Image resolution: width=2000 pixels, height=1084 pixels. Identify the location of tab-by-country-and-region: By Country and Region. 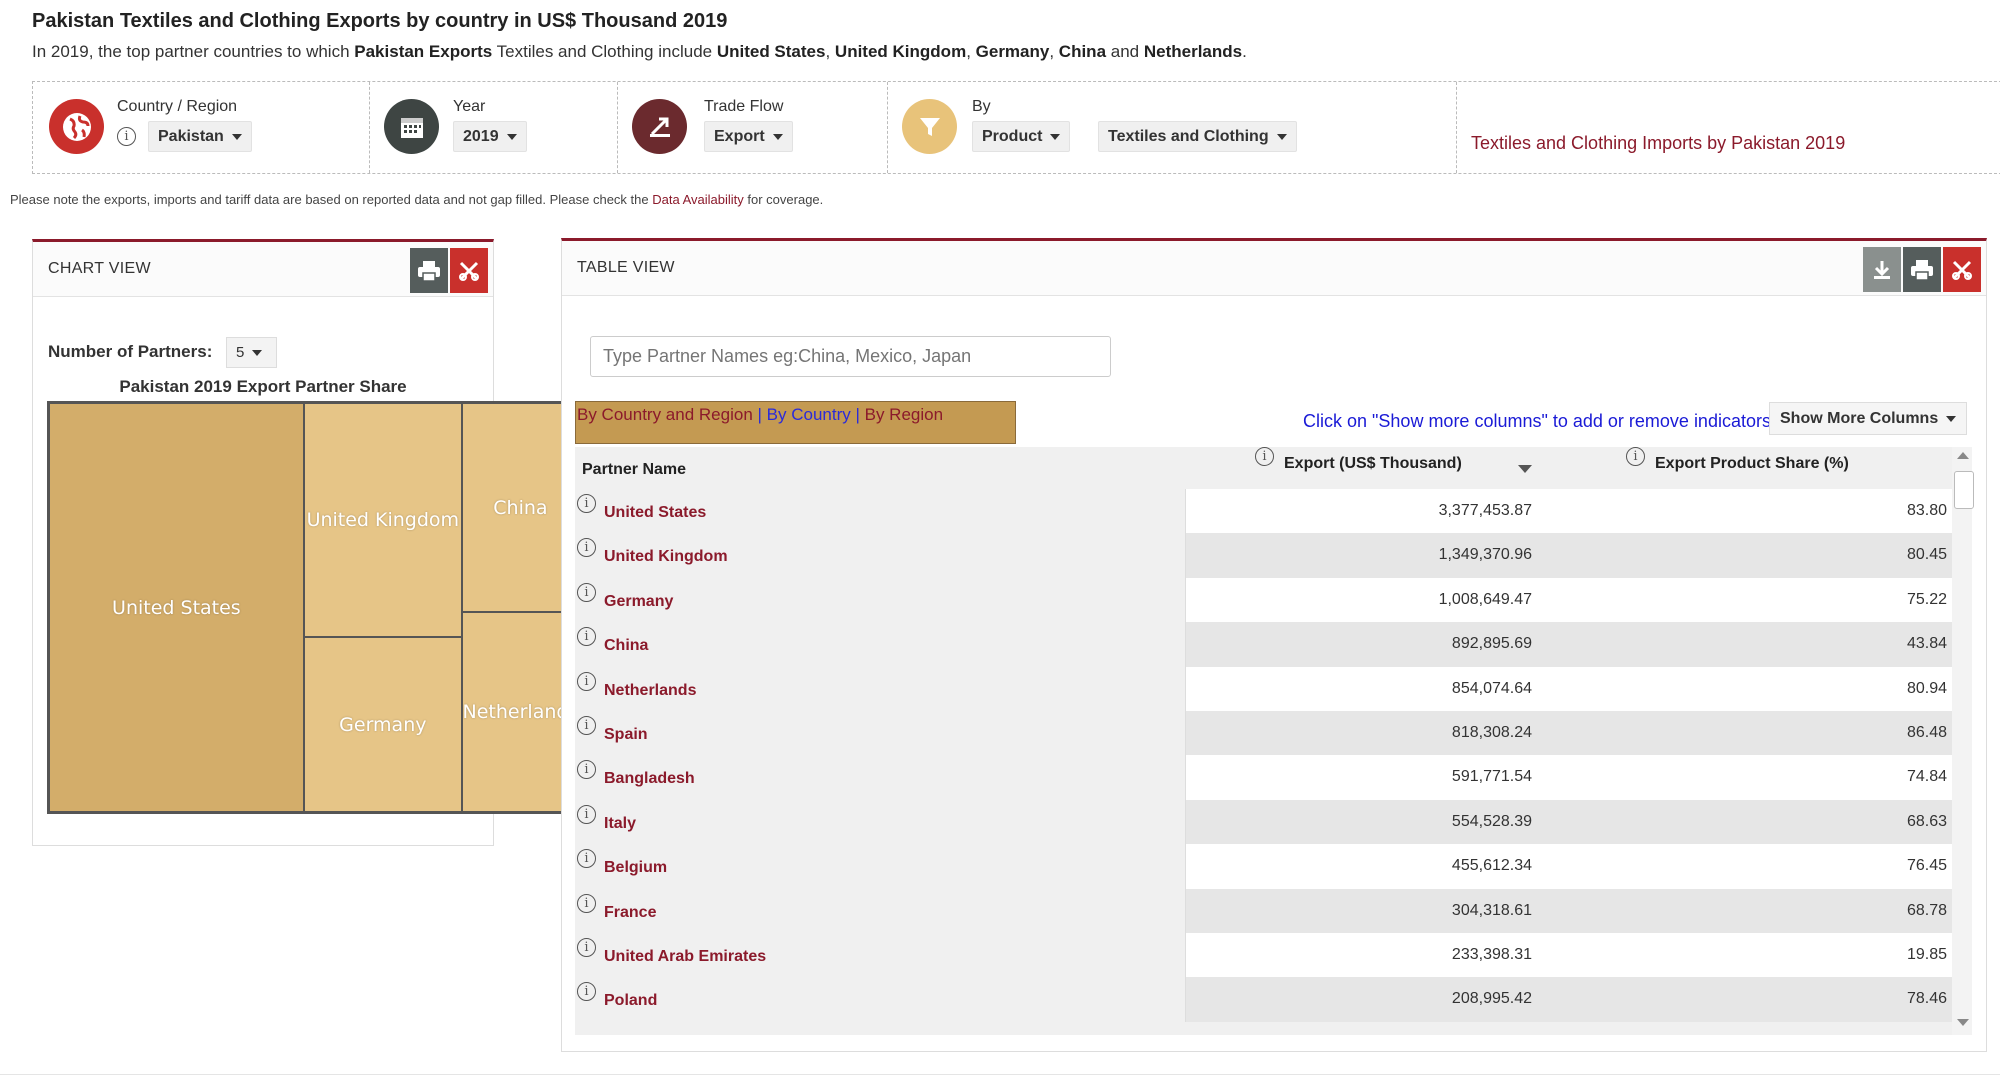
(665, 414).